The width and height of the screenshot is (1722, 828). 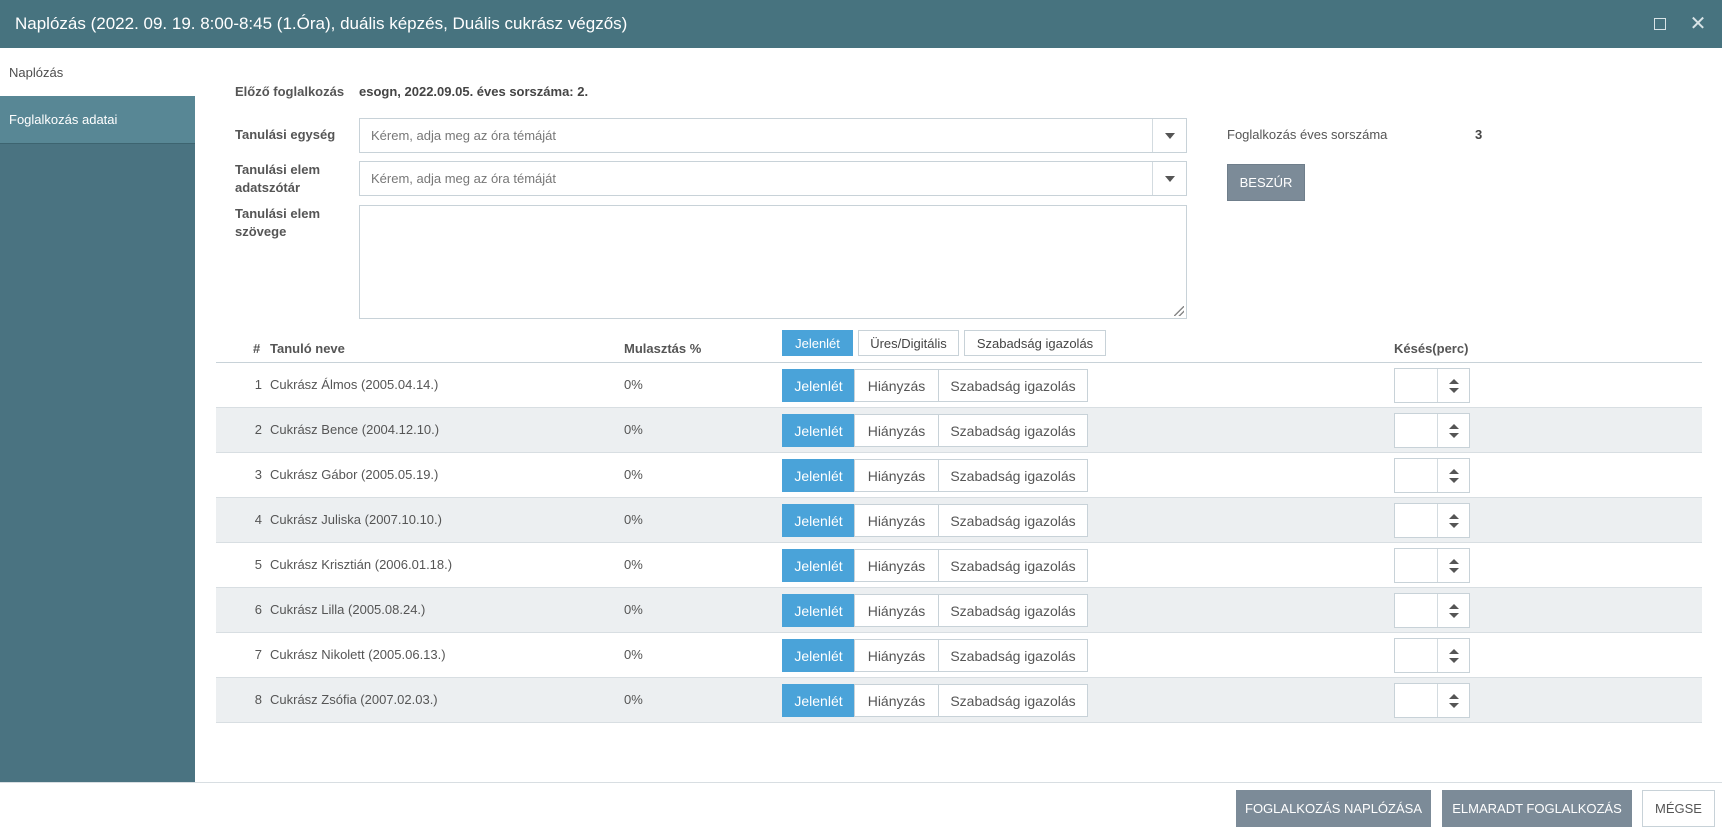 I want to click on learning-unit-label: Tanulási egység, so click(x=285, y=134).